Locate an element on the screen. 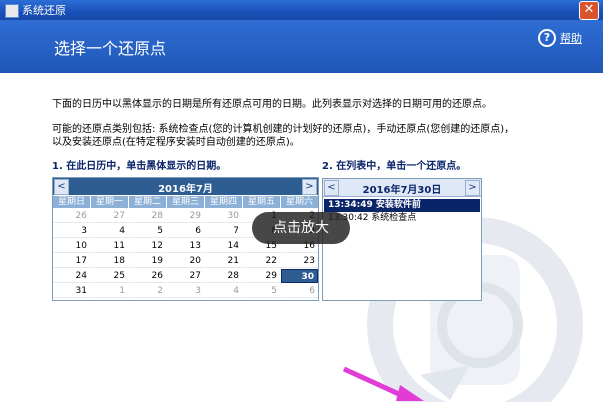 The image size is (603, 402). next-day-button: > is located at coordinates (472, 188).